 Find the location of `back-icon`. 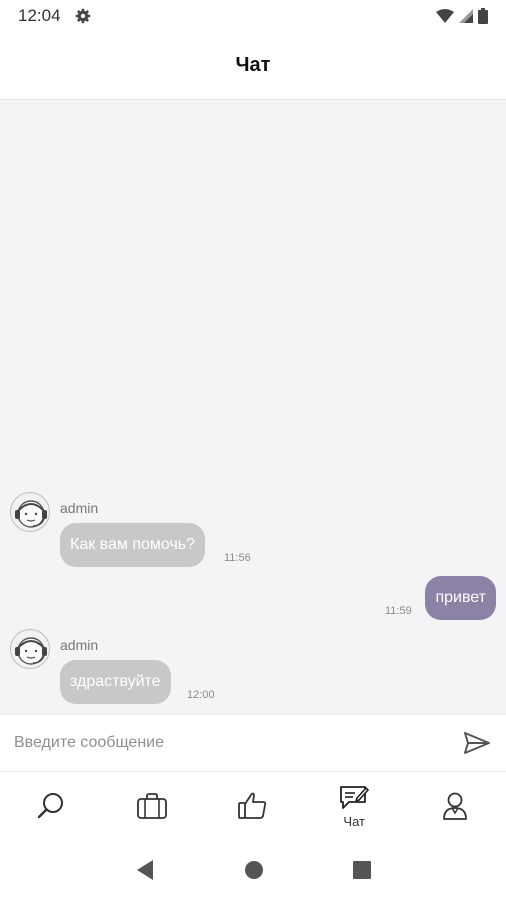

back-icon is located at coordinates (145, 870).